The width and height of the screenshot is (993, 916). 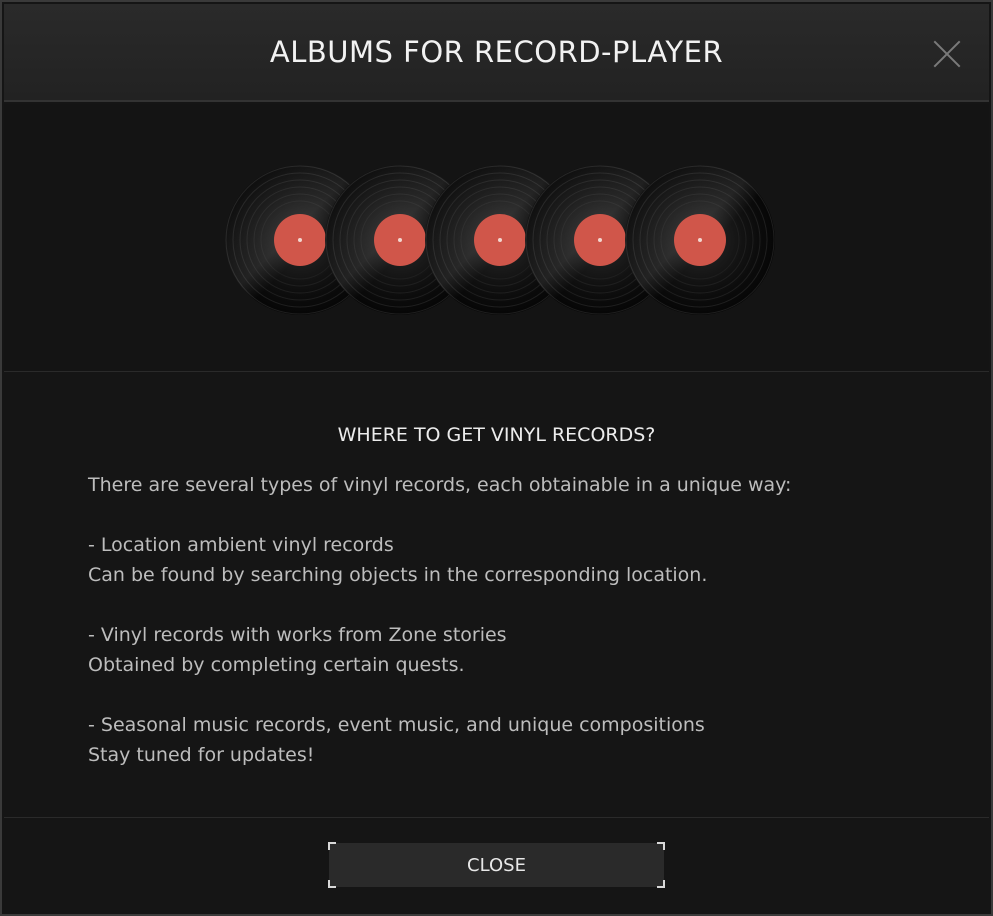 I want to click on dialog-title: ALBUMS FOR RECORD-PLAYER, so click(x=496, y=52).